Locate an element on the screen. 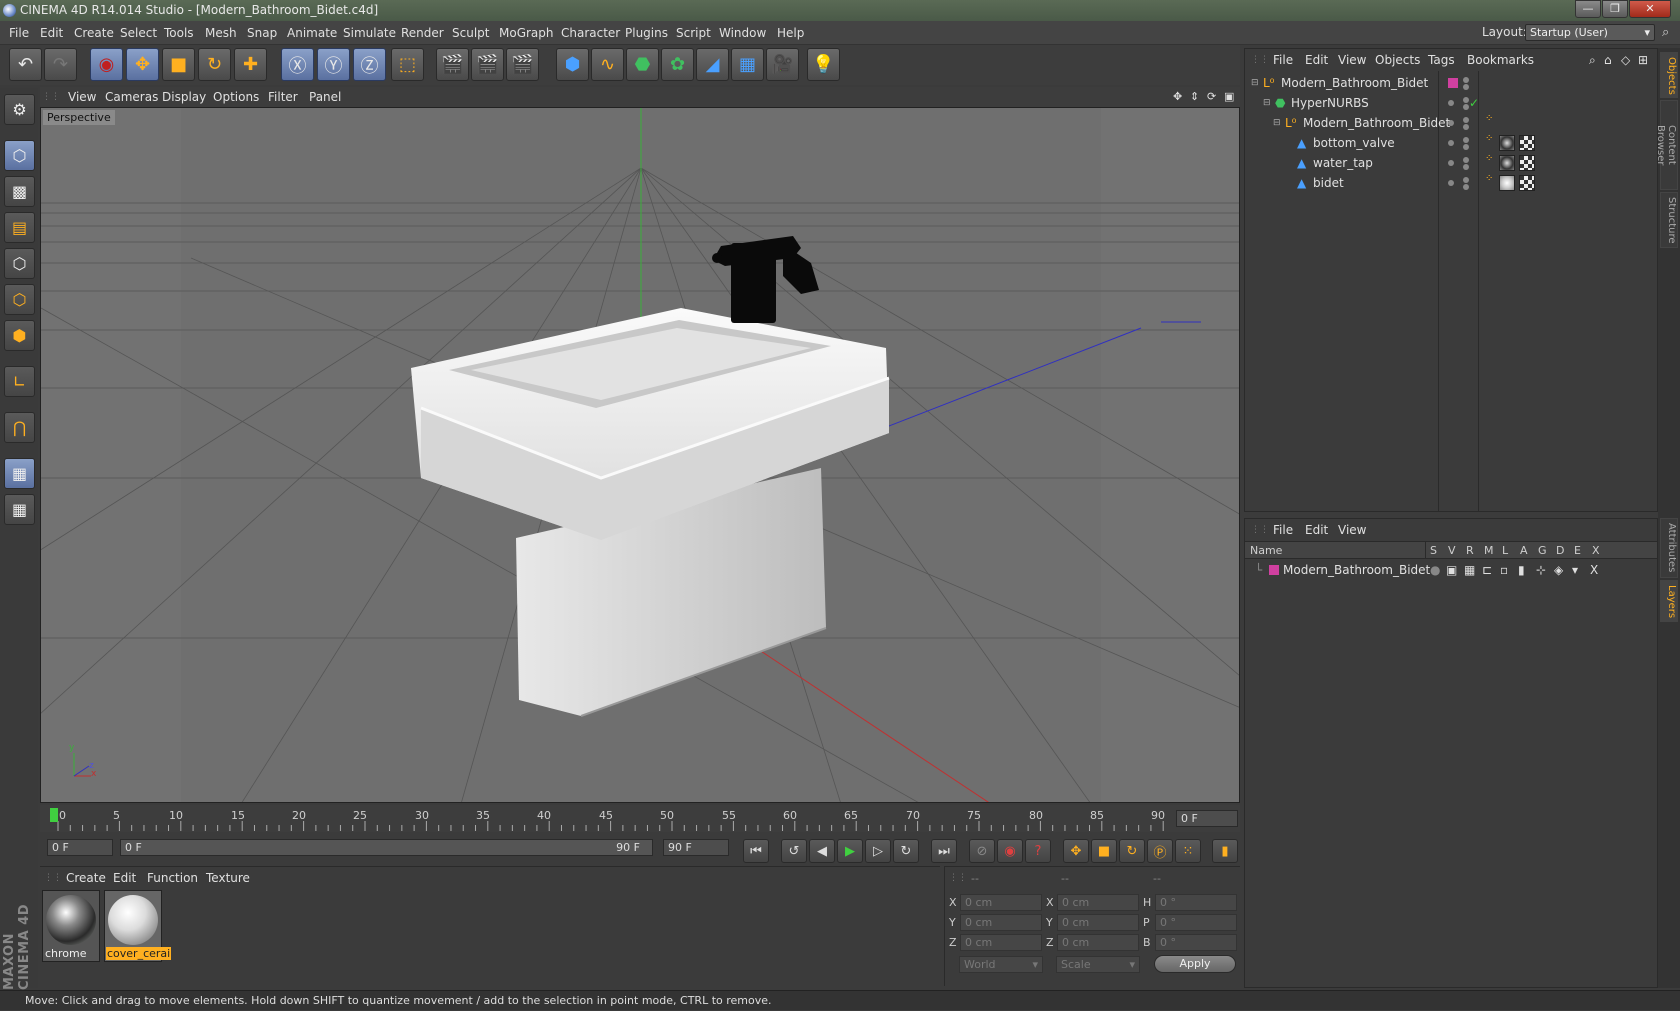 This screenshot has height=1011, width=1680. axis-mode-button: ∟ is located at coordinates (19, 381).